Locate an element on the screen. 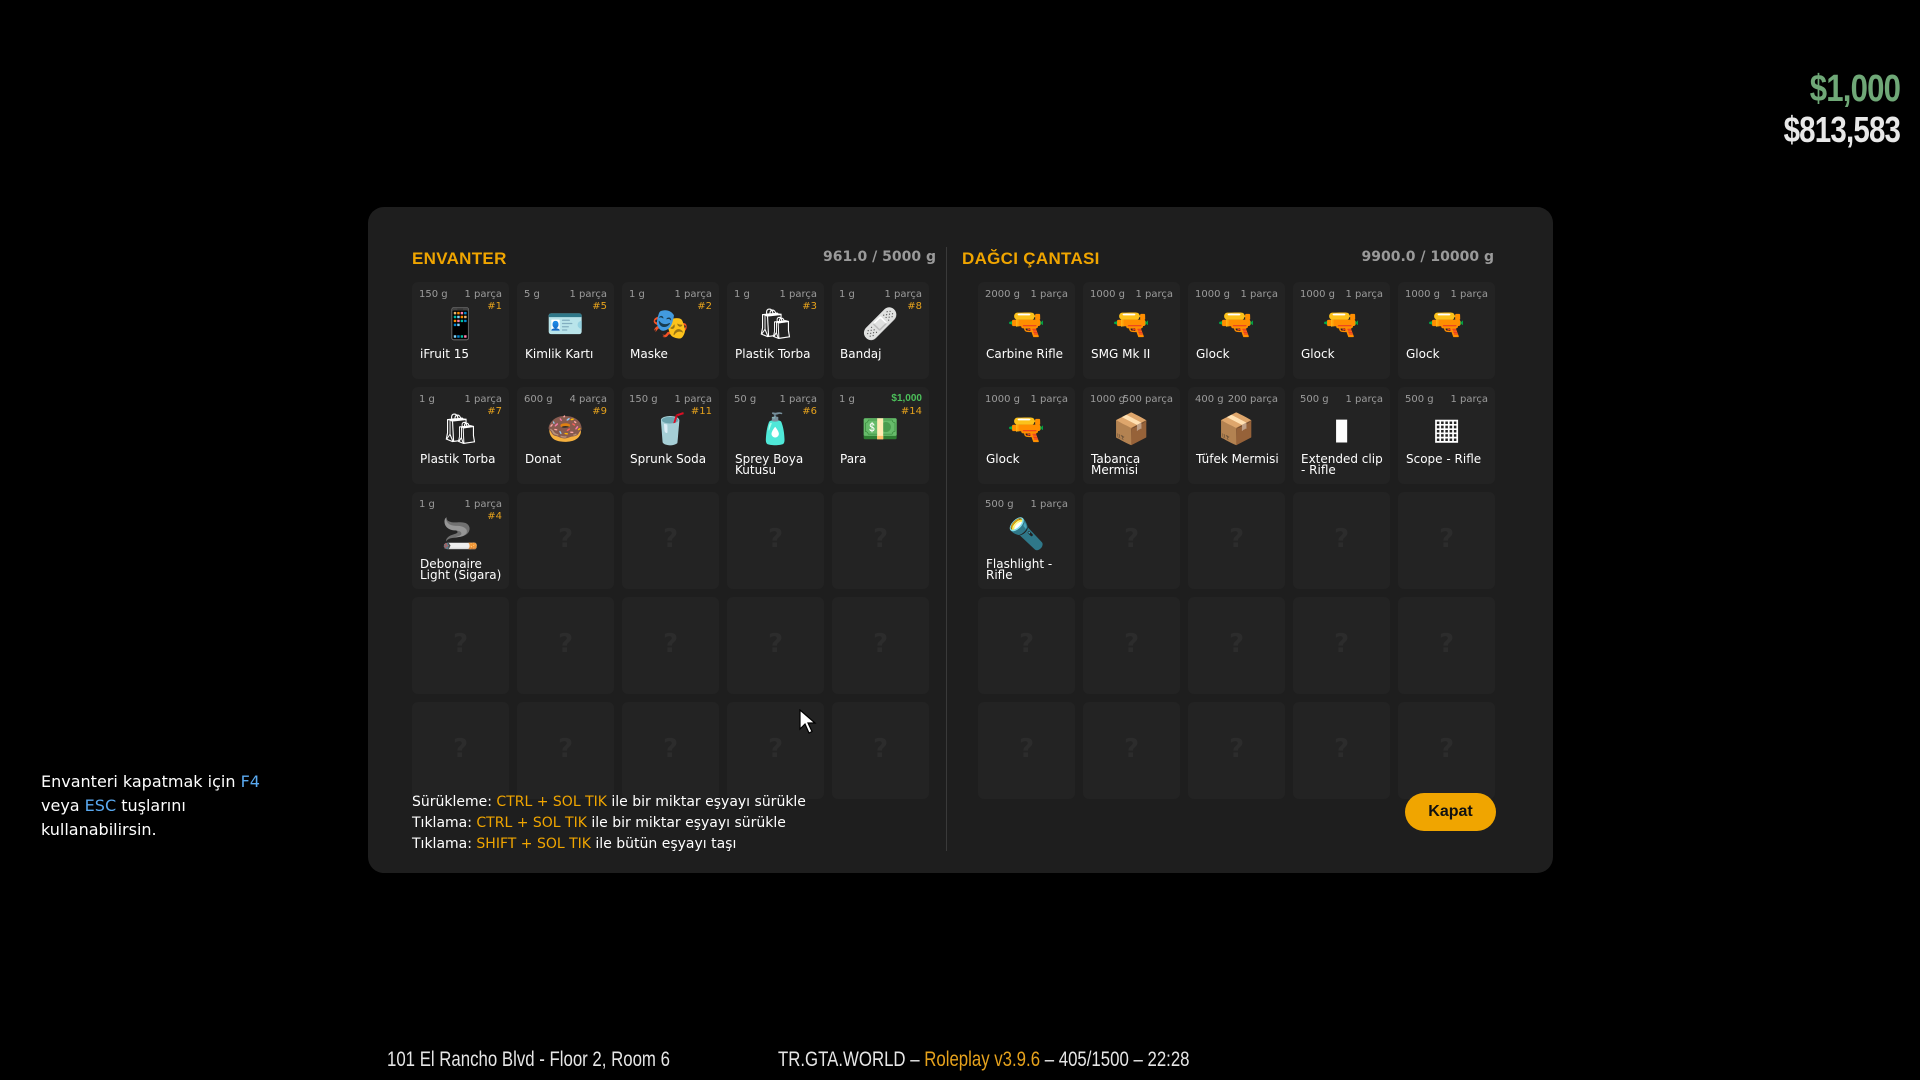 Image resolution: width=1920 pixels, height=1080 pixels. item-label: Bandaj is located at coordinates (861, 354).